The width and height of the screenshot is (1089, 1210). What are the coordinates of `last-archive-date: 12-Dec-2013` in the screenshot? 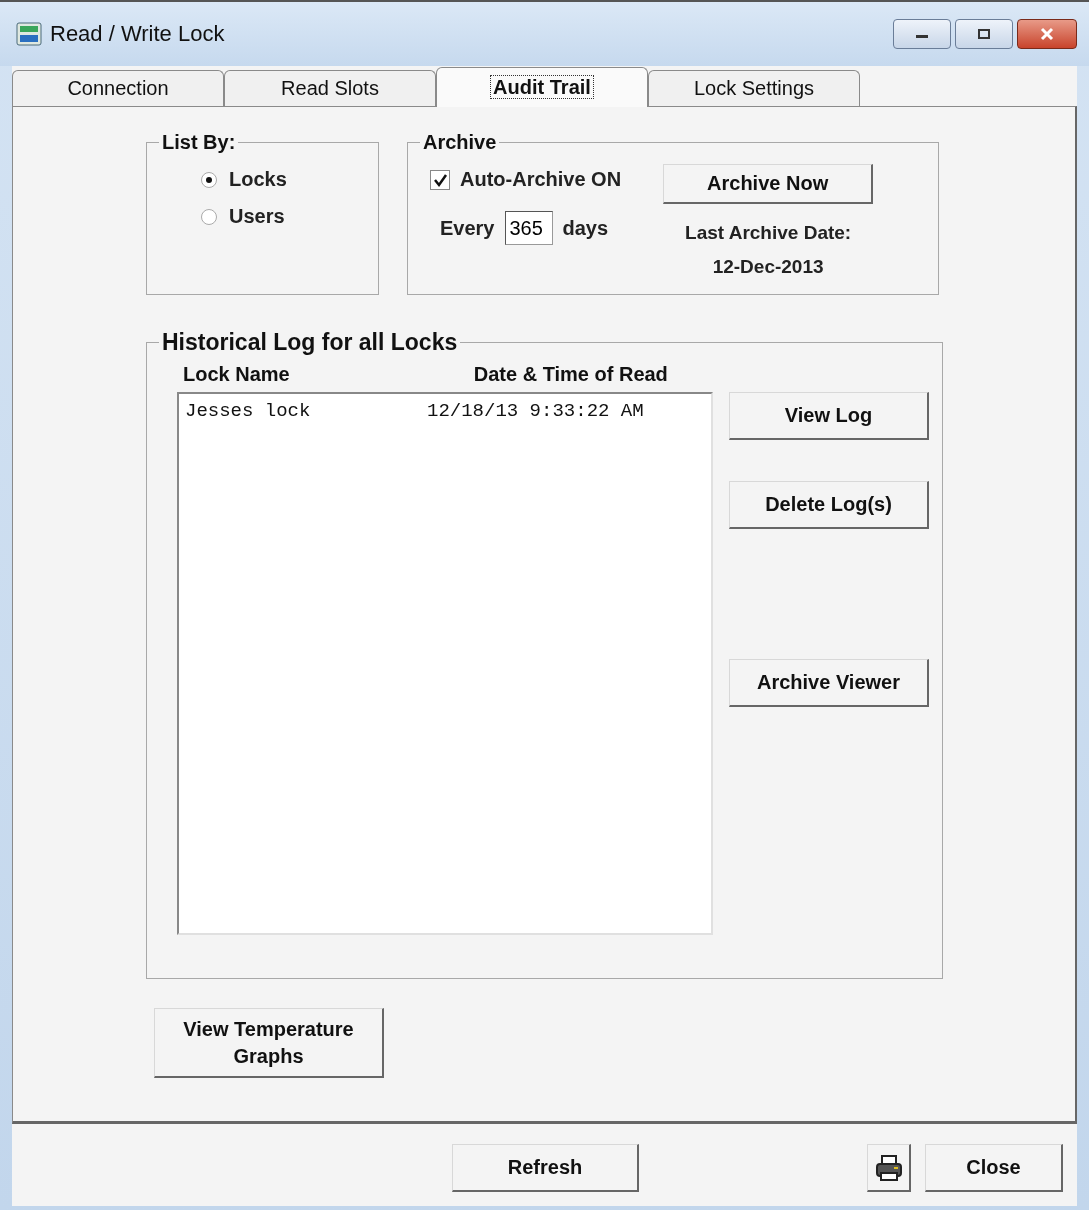 It's located at (768, 267).